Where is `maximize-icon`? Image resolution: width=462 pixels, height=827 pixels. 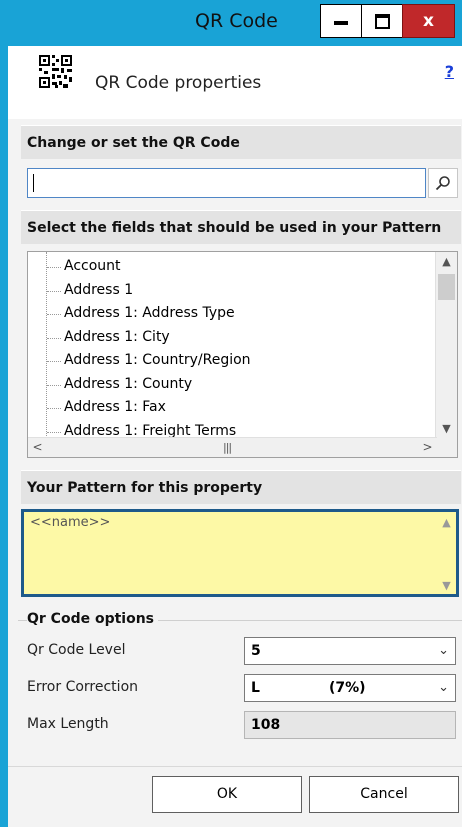
maximize-icon is located at coordinates (382, 21).